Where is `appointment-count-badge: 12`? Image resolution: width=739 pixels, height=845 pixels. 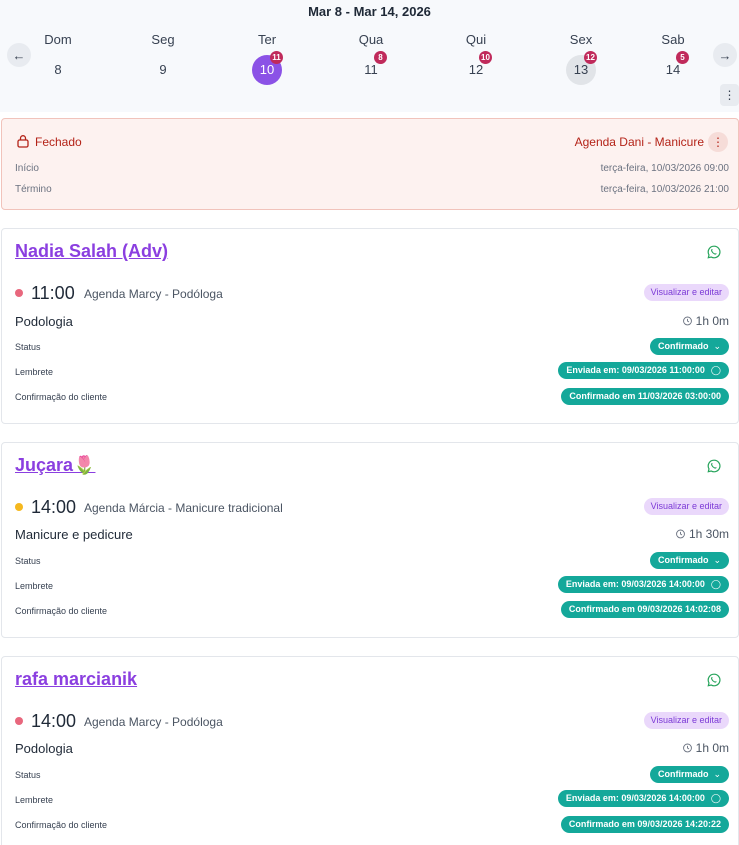 appointment-count-badge: 12 is located at coordinates (590, 57).